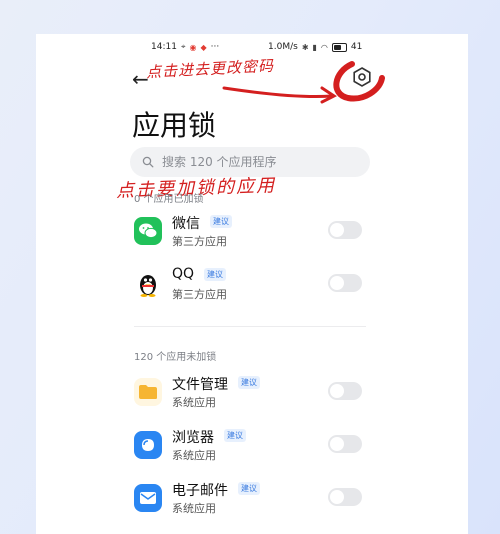  I want to click on gear-icon, so click(362, 77).